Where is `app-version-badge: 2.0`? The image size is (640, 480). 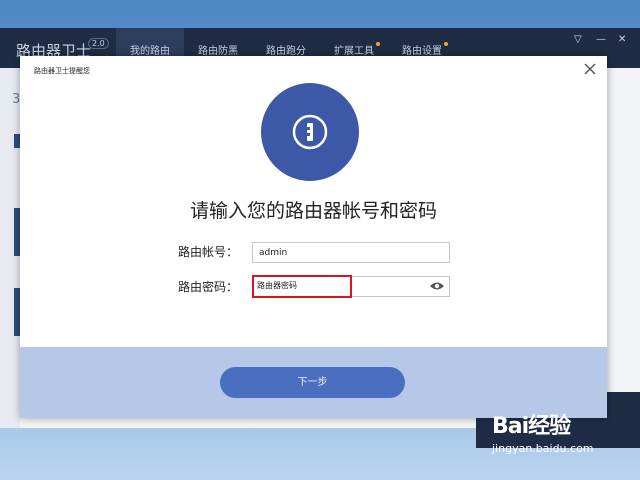 app-version-badge: 2.0 is located at coordinates (98, 43).